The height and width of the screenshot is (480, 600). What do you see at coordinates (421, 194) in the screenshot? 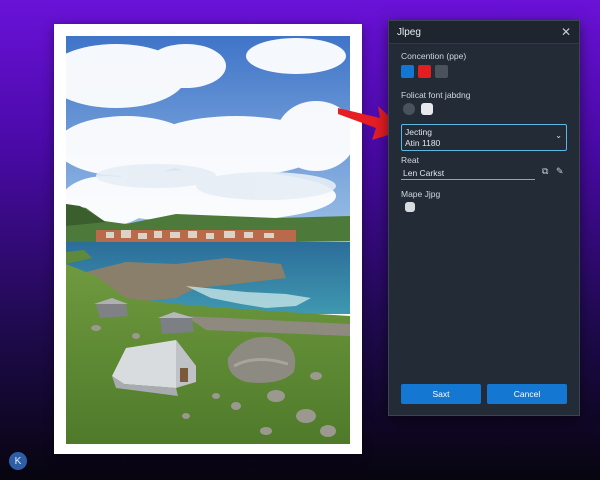
I see `section5-label: Mape Jjpg` at bounding box center [421, 194].